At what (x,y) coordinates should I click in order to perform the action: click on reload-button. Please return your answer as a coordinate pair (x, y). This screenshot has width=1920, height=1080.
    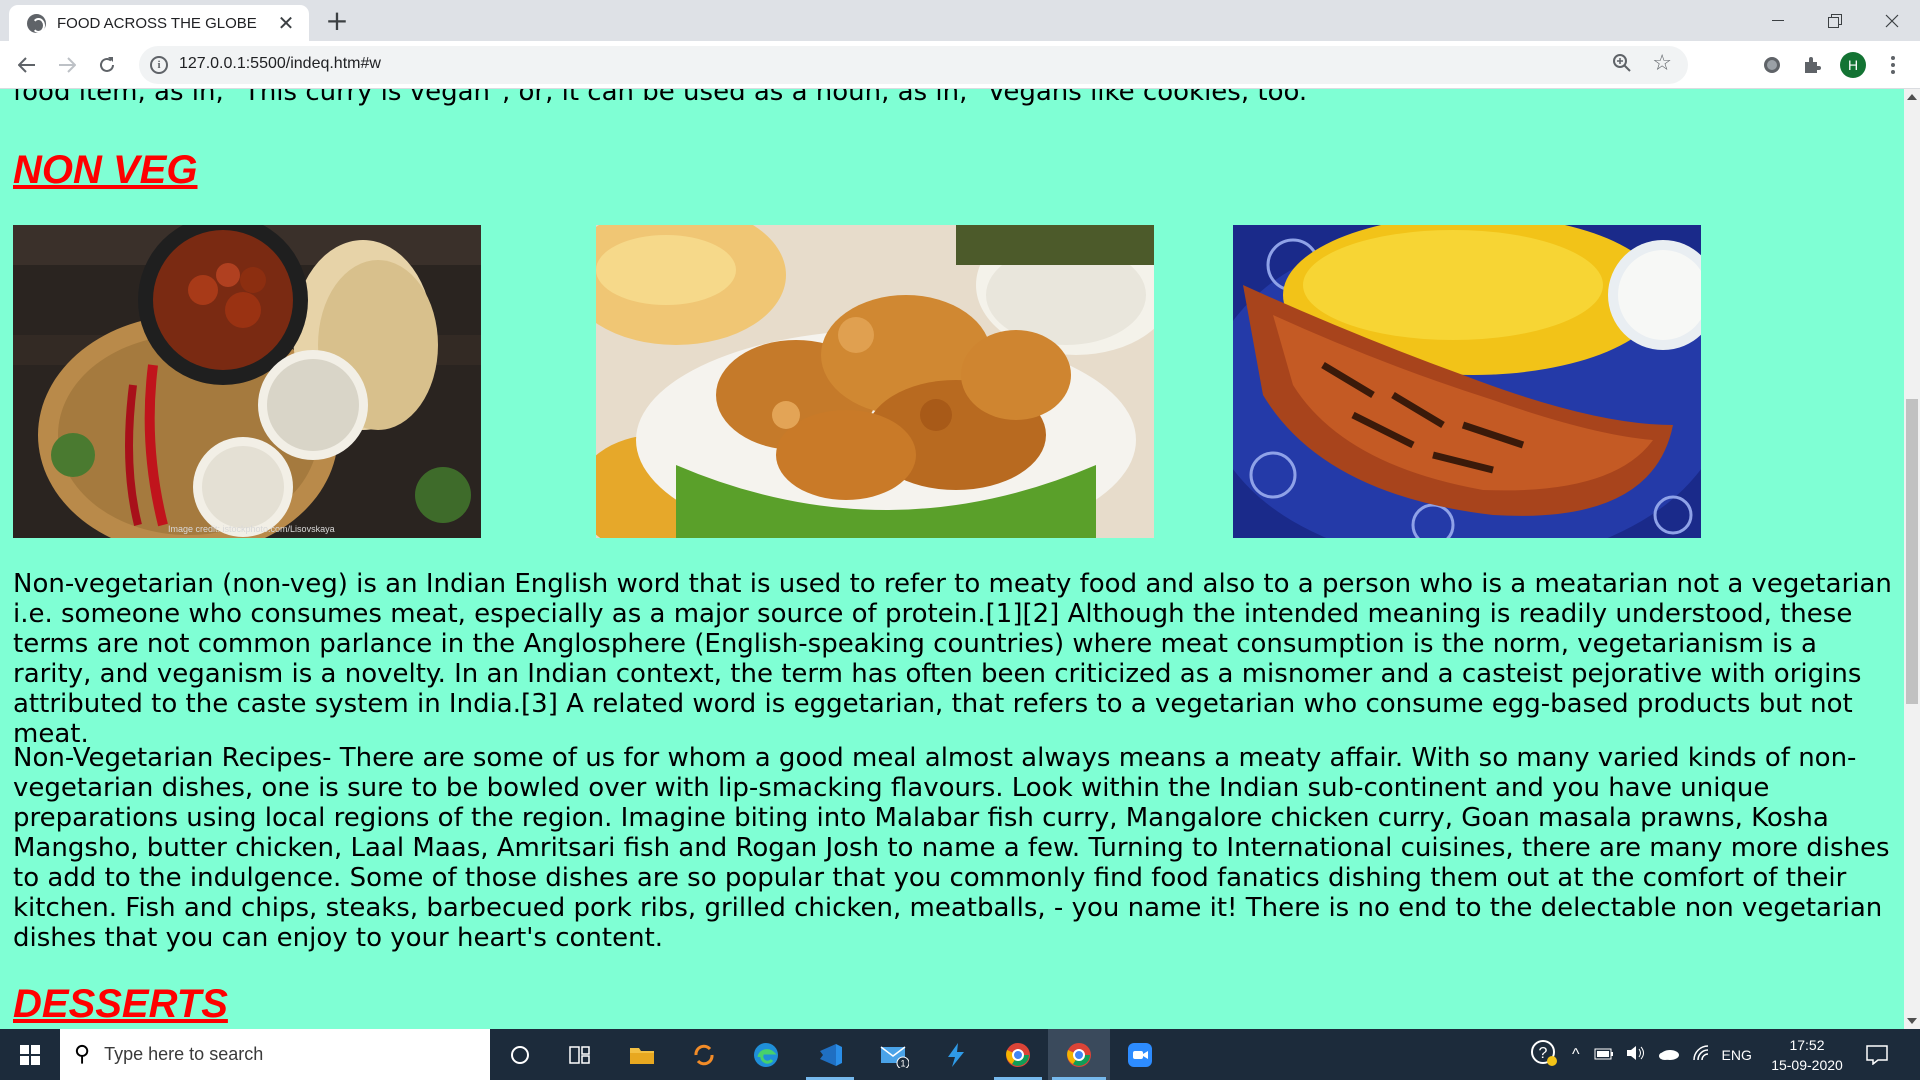
    Looking at the image, I should click on (107, 65).